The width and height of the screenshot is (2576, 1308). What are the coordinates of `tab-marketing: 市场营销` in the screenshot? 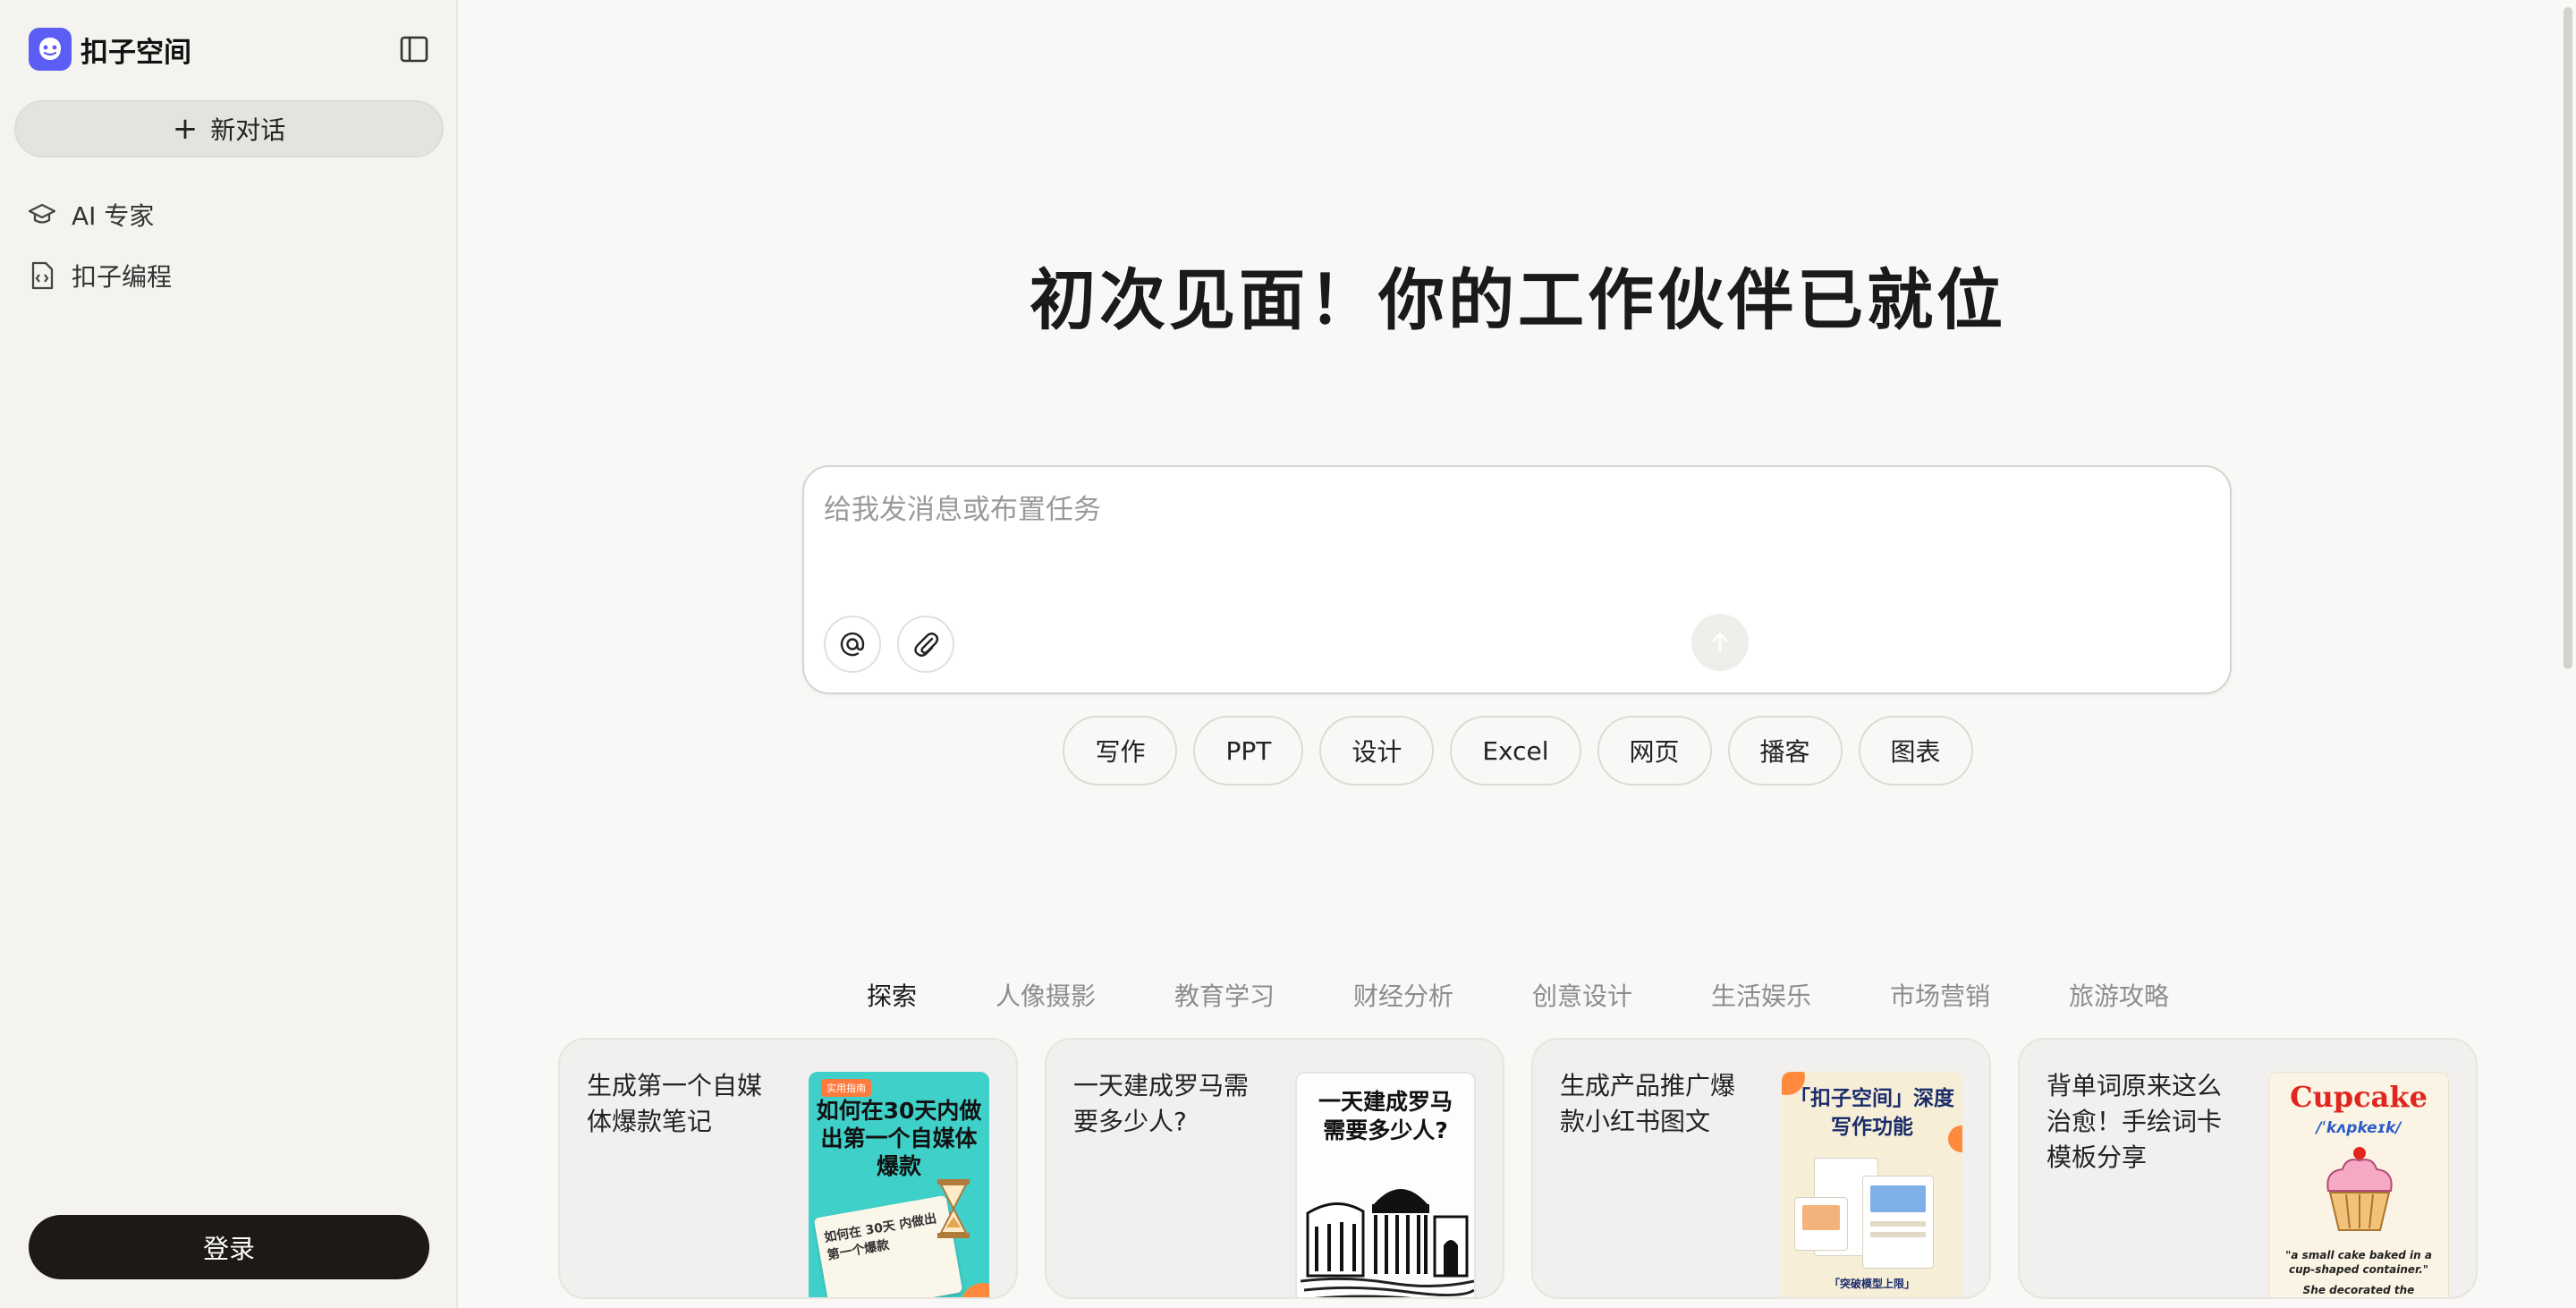 It's located at (1940, 997).